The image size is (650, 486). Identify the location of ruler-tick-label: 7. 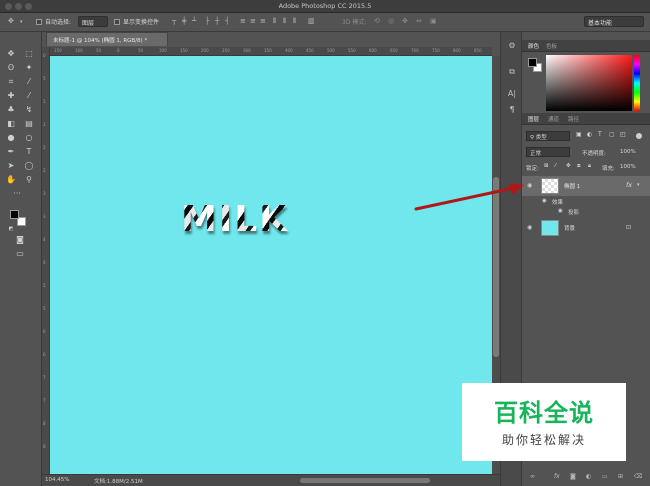
(44, 377).